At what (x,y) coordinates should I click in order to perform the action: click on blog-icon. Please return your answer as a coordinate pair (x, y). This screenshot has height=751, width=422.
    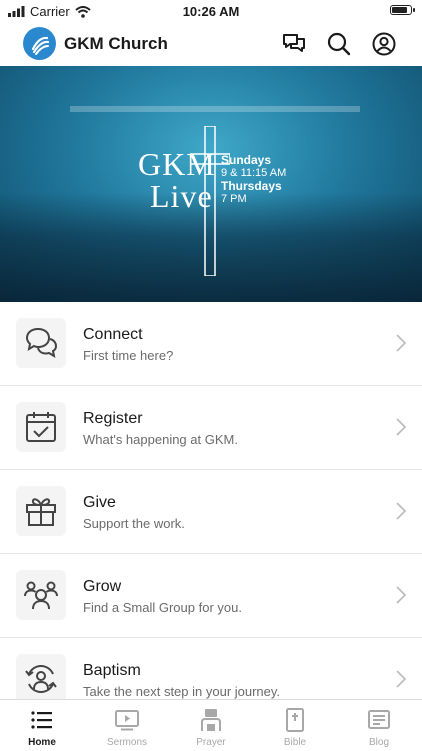
    Looking at the image, I should click on (379, 719).